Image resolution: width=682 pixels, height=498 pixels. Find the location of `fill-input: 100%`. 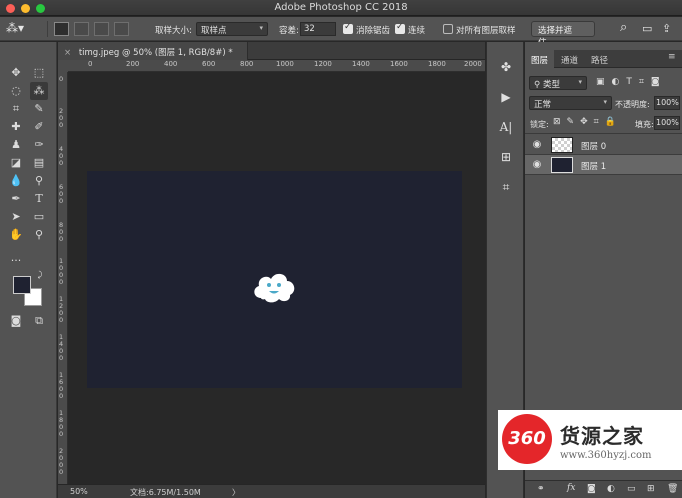

fill-input: 100% is located at coordinates (667, 123).